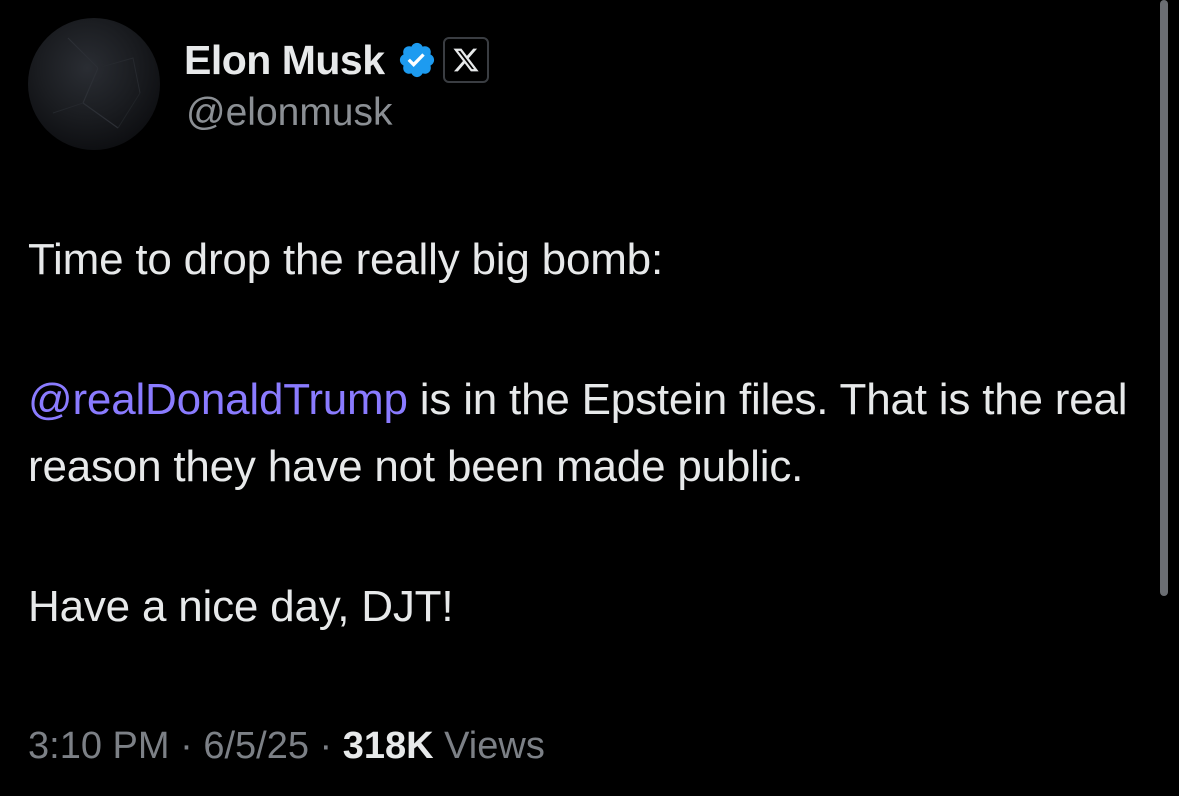 This screenshot has height=796, width=1179. I want to click on author-name-row: Elon Musk, so click(336, 60).